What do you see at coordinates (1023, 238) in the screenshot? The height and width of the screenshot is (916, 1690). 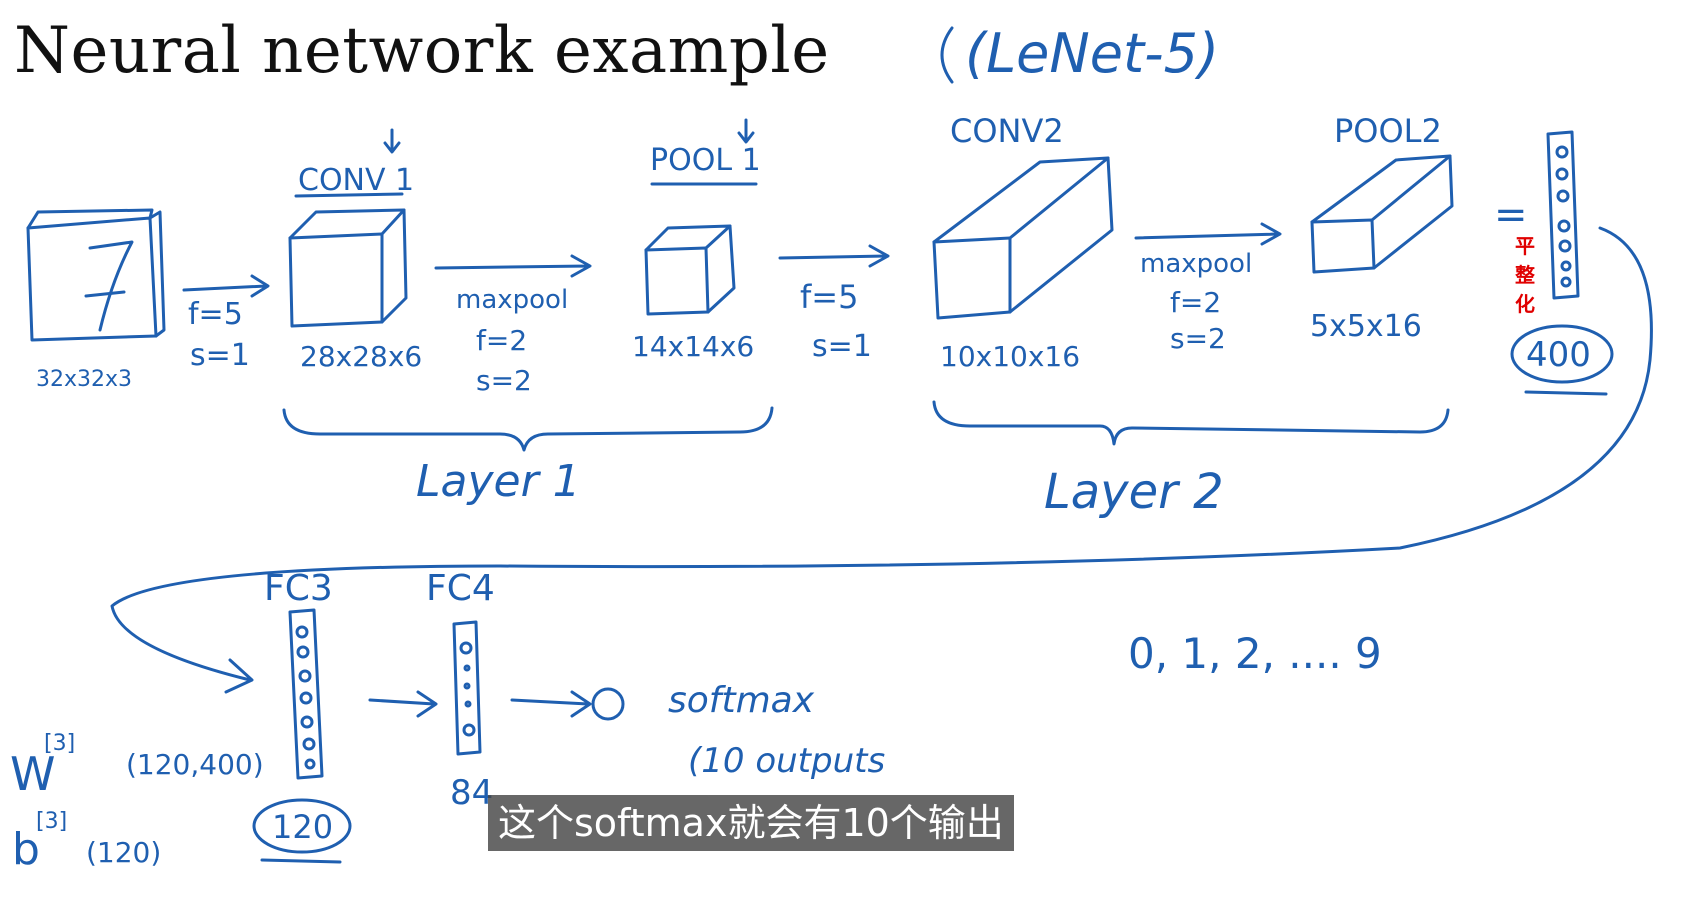 I see `conv2-volume` at bounding box center [1023, 238].